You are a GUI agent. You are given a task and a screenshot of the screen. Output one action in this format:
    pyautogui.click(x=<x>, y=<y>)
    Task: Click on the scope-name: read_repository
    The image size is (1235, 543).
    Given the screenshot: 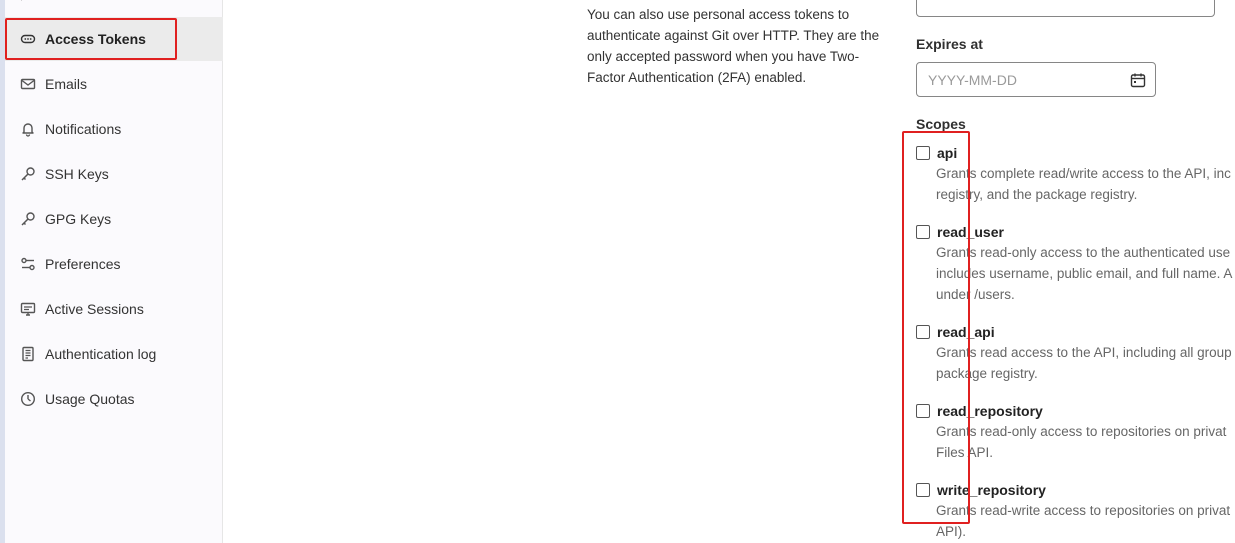 What is the action you would take?
    pyautogui.click(x=990, y=411)
    